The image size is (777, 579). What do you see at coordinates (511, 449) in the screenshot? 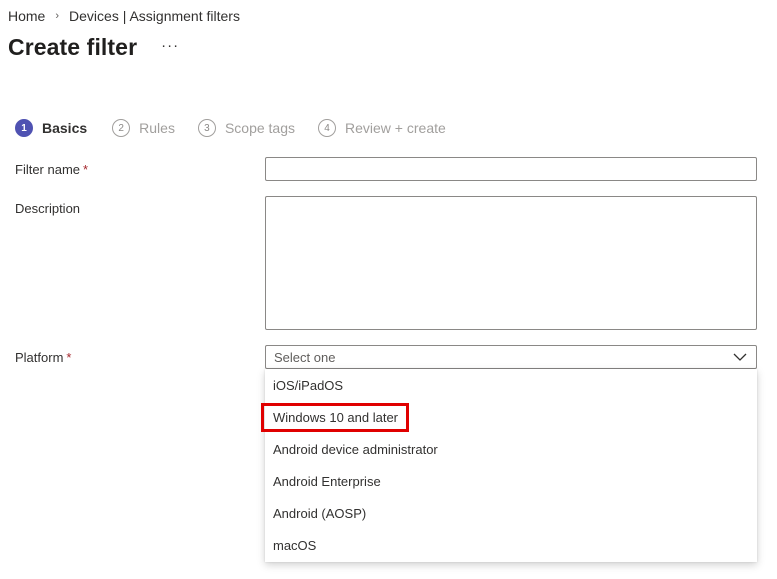
I see `platform-option-android-device-administrator: Android device administrator` at bounding box center [511, 449].